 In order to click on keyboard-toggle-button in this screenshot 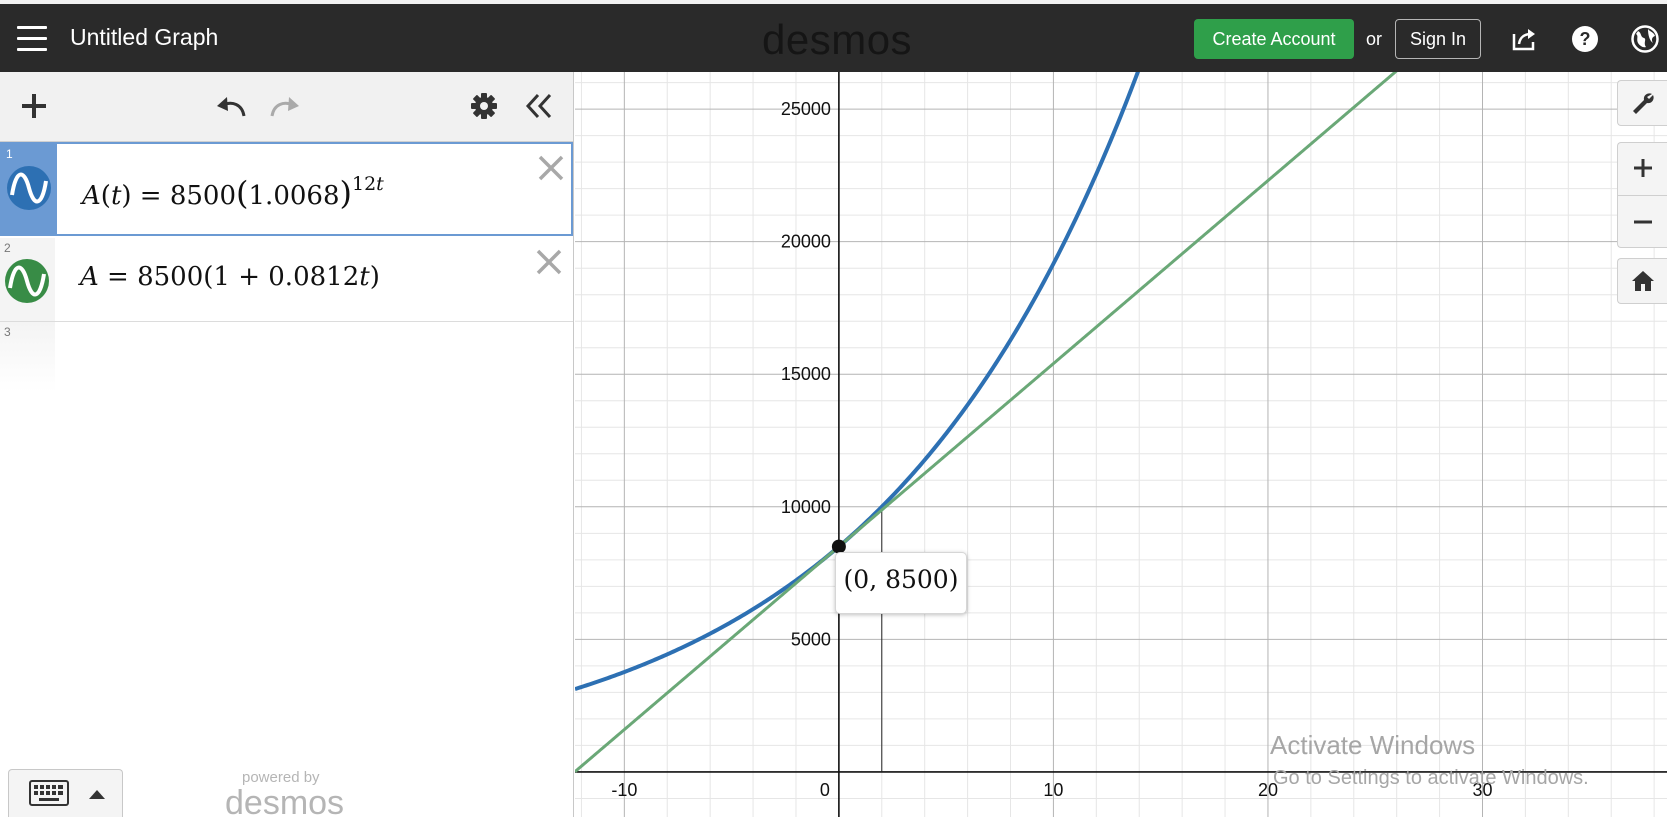, I will do `click(65, 793)`.